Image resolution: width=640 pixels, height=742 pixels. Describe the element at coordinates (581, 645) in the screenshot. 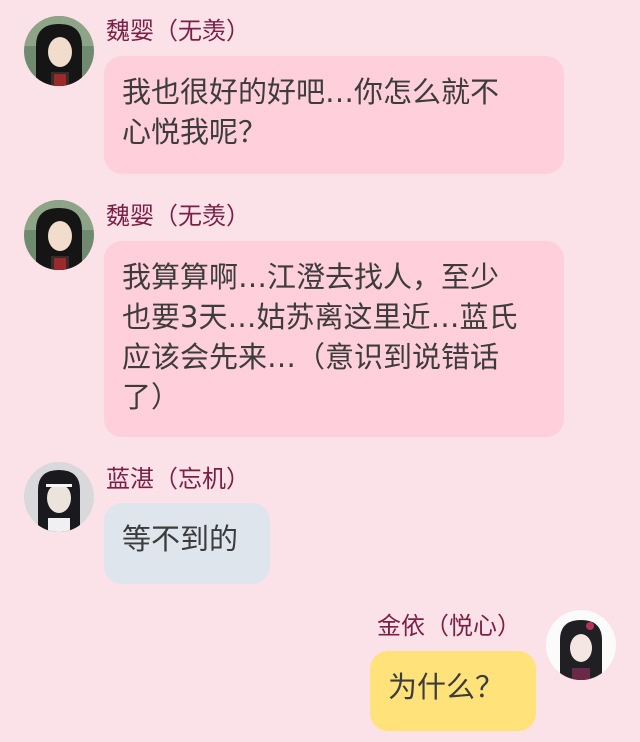

I see `jin-yi-avatar-icon` at that location.